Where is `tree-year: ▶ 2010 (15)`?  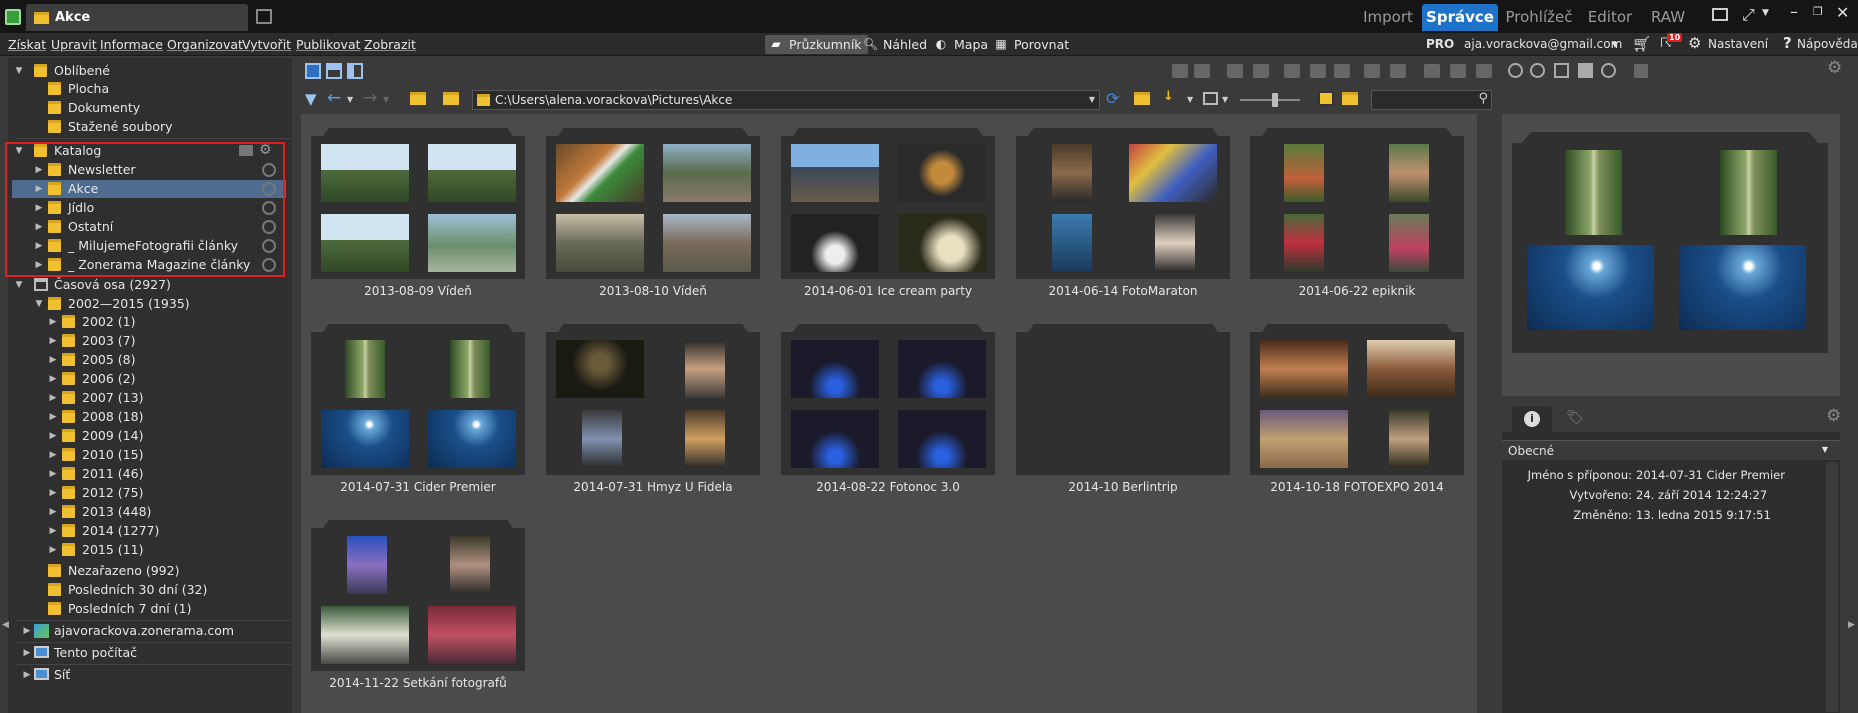
tree-year: ▶ 2010 (15) is located at coordinates (148, 455).